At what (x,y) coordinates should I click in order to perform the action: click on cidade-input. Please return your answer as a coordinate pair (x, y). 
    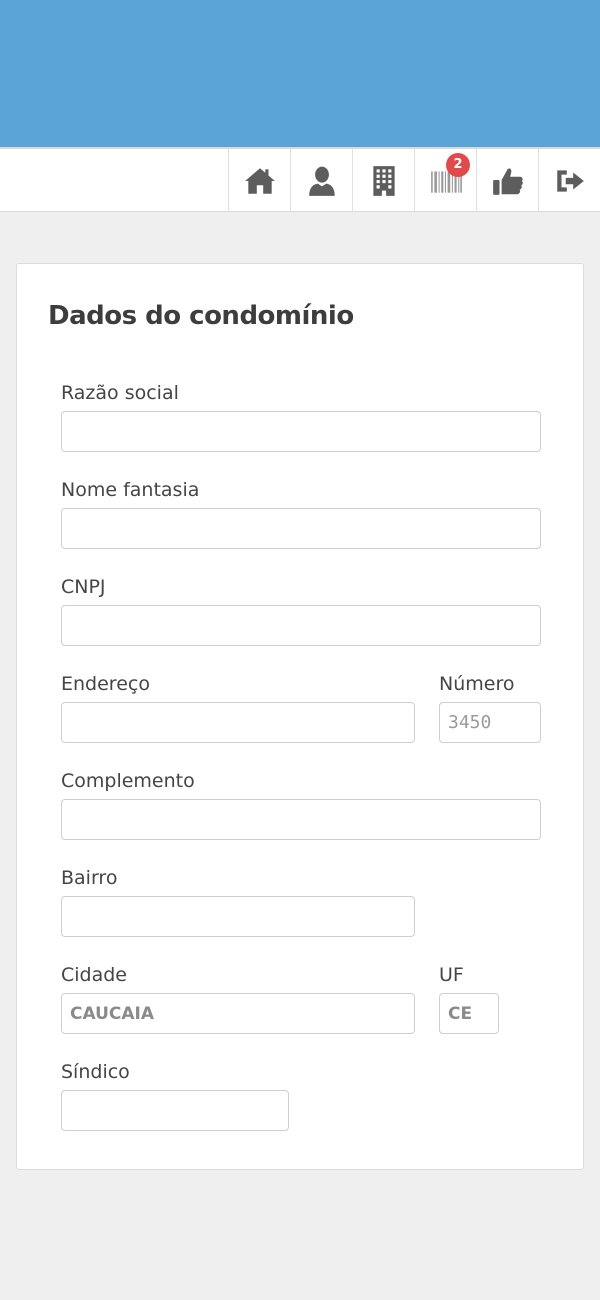
    Looking at the image, I should click on (238, 1013).